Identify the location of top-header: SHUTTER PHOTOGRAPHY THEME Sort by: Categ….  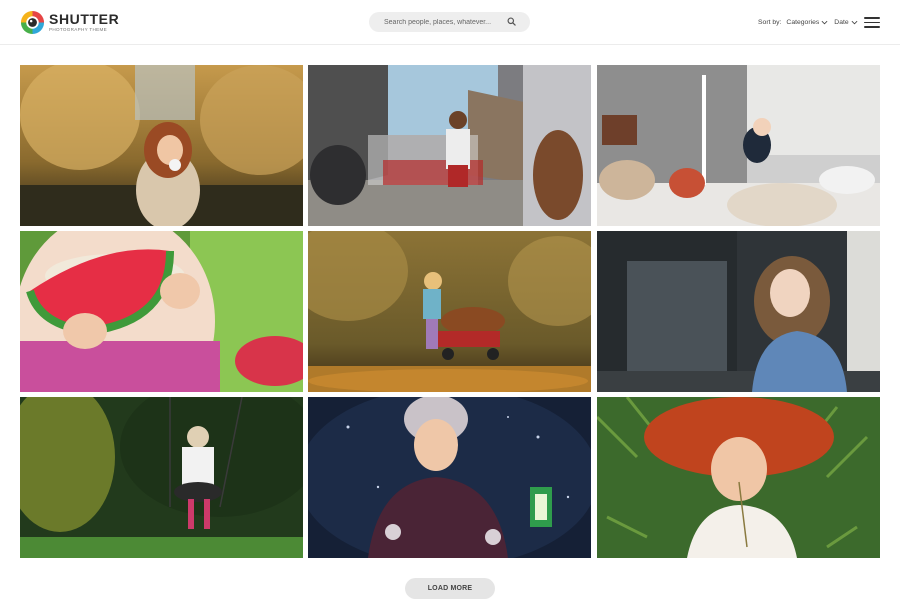
(450, 22).